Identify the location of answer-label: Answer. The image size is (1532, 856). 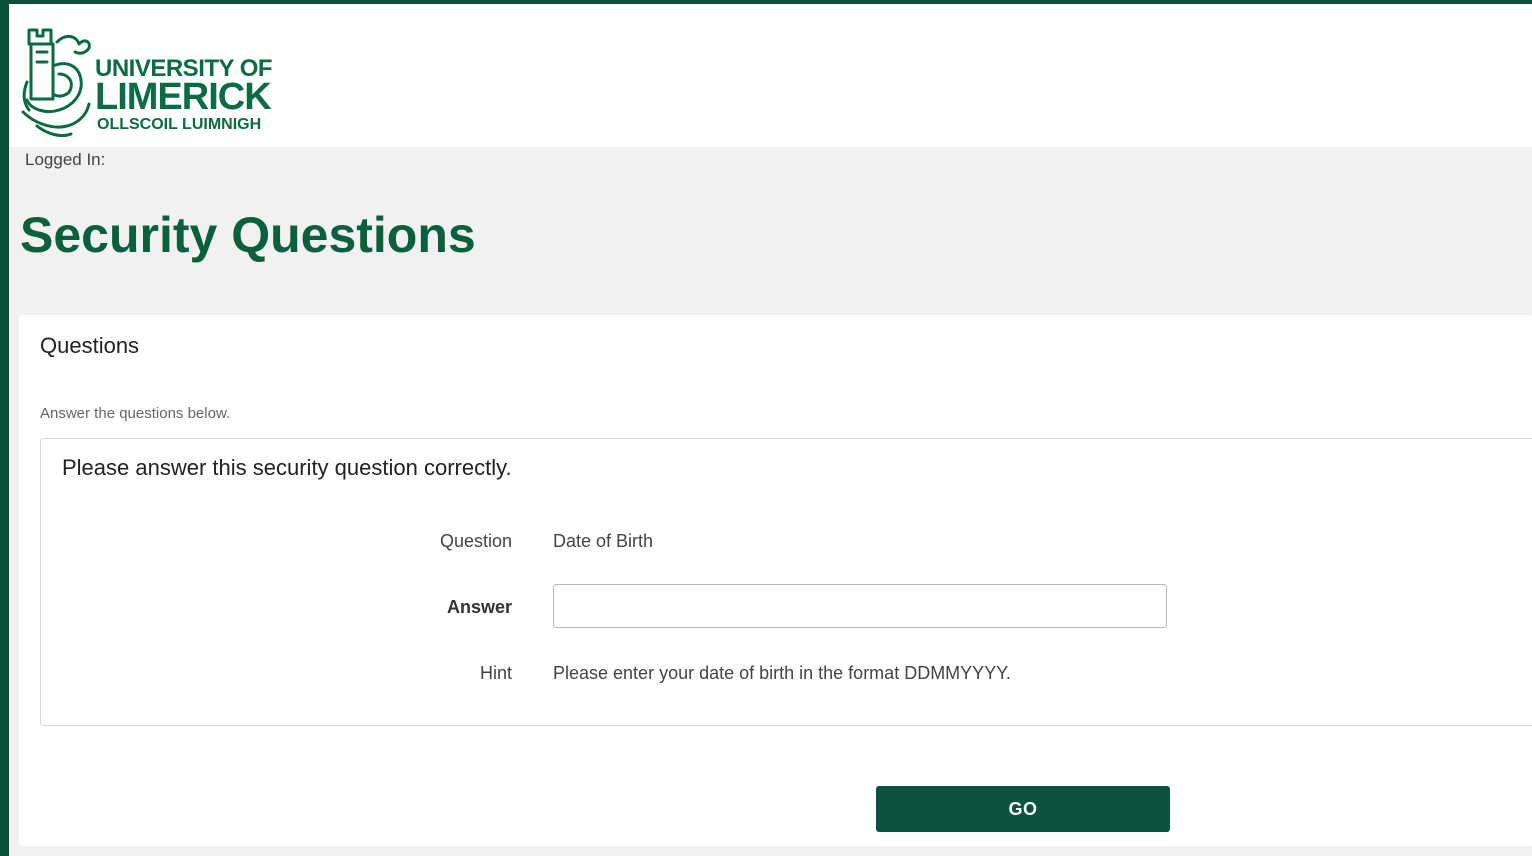
(479, 607).